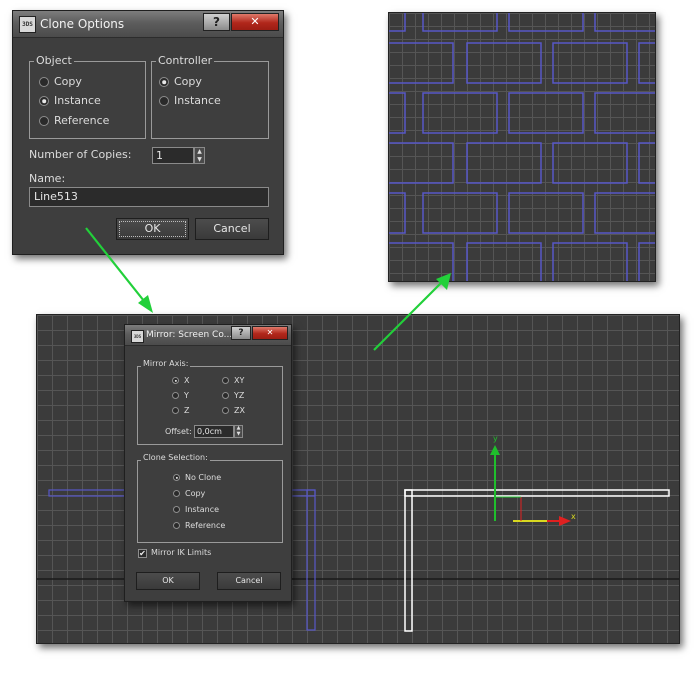  I want to click on copies-input: 1, so click(173, 155).